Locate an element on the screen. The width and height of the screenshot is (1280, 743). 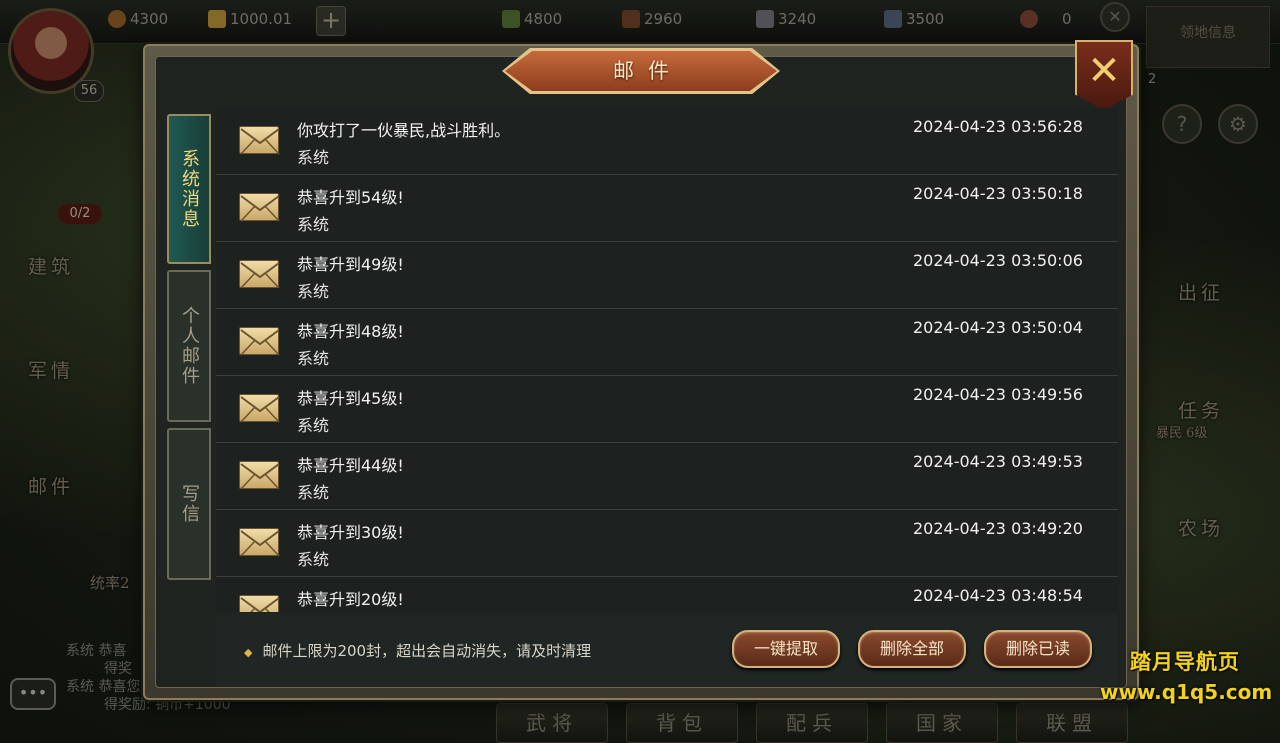
mail-title: 你攻打了一伙暴民,战斗胜利。 is located at coordinates (404, 130).